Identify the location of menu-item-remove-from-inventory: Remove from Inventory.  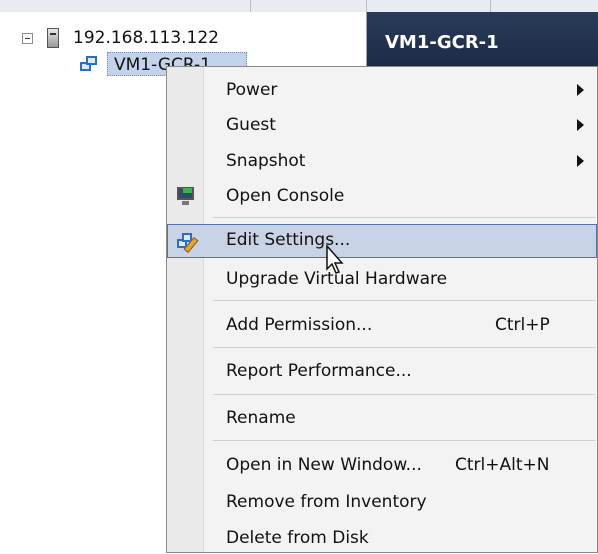
(382, 502).